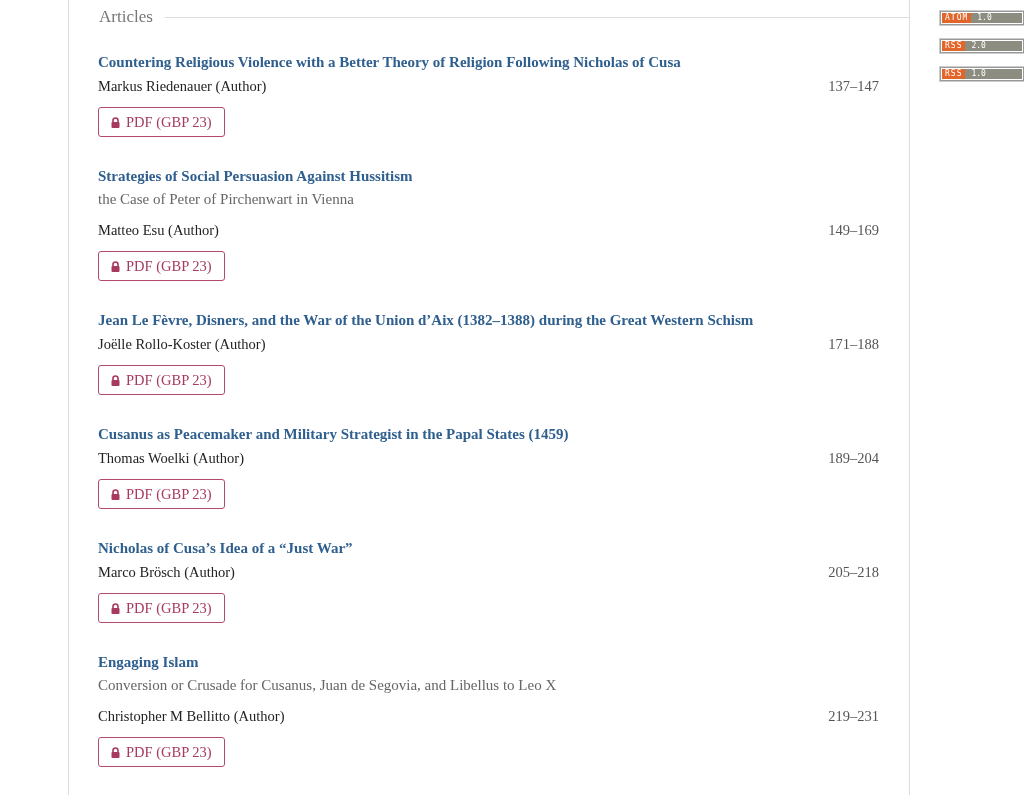 The height and width of the screenshot is (795, 1024). Describe the element at coordinates (853, 230) in the screenshot. I see `page-range: 149–169` at that location.